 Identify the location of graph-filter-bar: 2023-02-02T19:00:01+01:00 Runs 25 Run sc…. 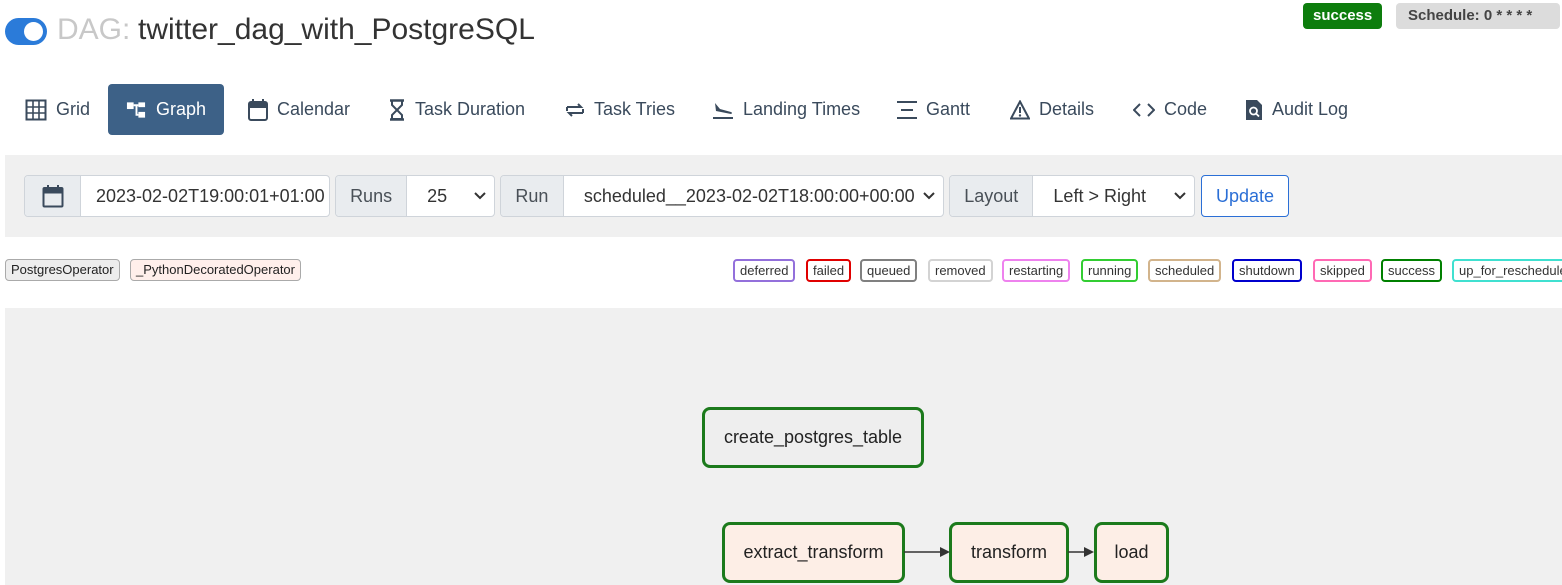
(783, 196).